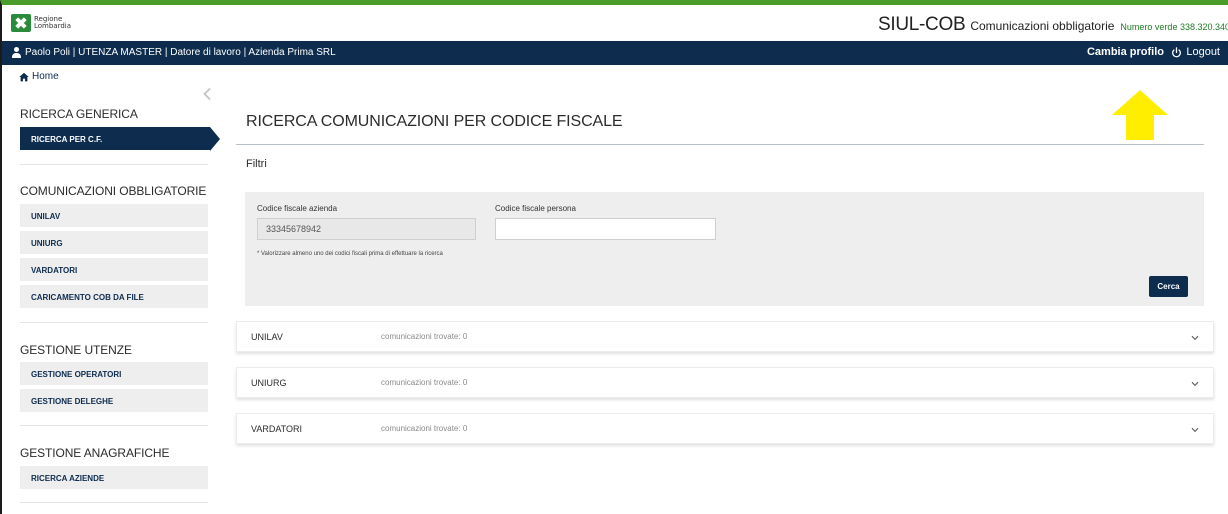 The height and width of the screenshot is (514, 1228). What do you see at coordinates (45, 76) in the screenshot?
I see `home-label: Home` at bounding box center [45, 76].